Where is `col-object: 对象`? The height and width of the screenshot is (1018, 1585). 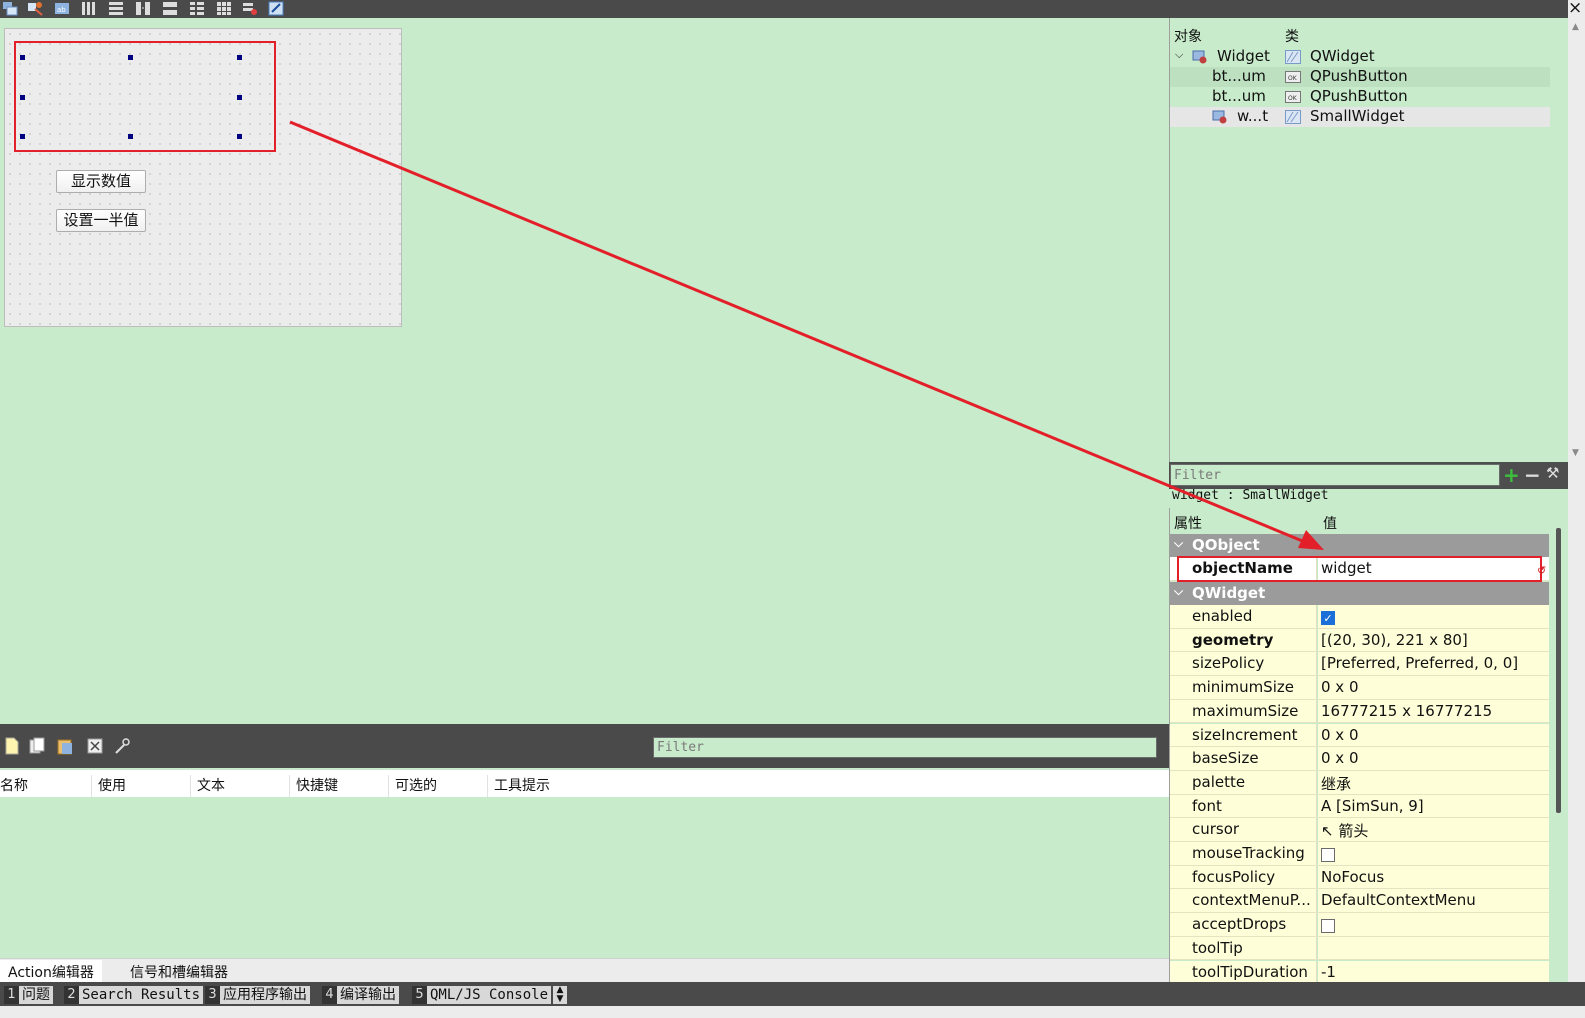
col-object: 对象 is located at coordinates (1188, 36).